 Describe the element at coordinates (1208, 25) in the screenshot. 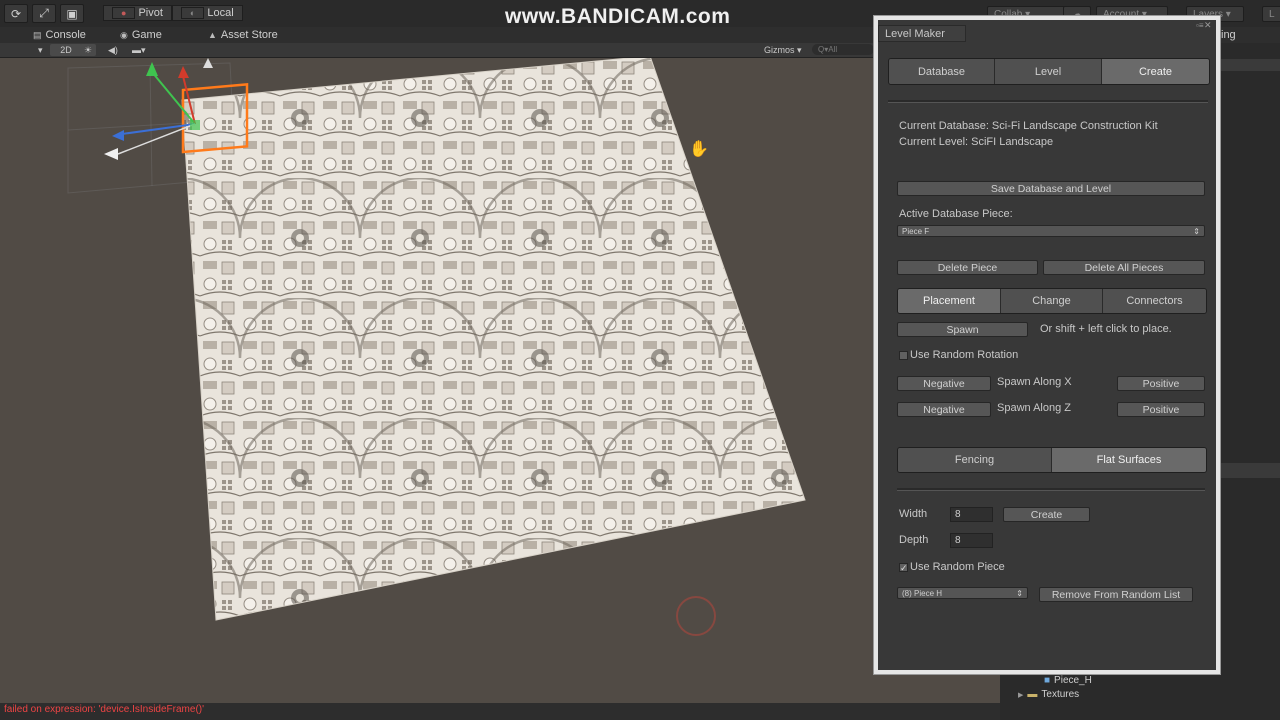

I see `close-icon: ✕` at that location.